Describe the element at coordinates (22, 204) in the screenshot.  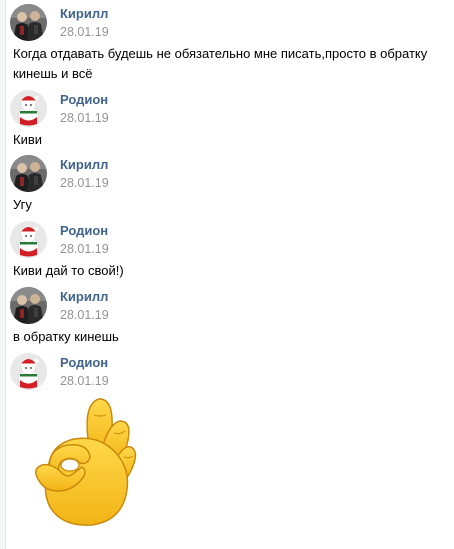
I see `message-text: Угу` at that location.